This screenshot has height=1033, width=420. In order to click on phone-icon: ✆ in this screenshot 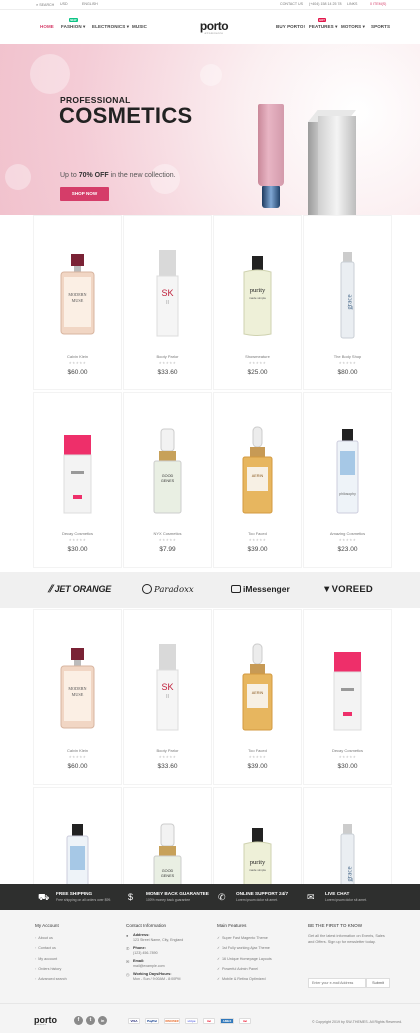, I will do `click(128, 948)`.